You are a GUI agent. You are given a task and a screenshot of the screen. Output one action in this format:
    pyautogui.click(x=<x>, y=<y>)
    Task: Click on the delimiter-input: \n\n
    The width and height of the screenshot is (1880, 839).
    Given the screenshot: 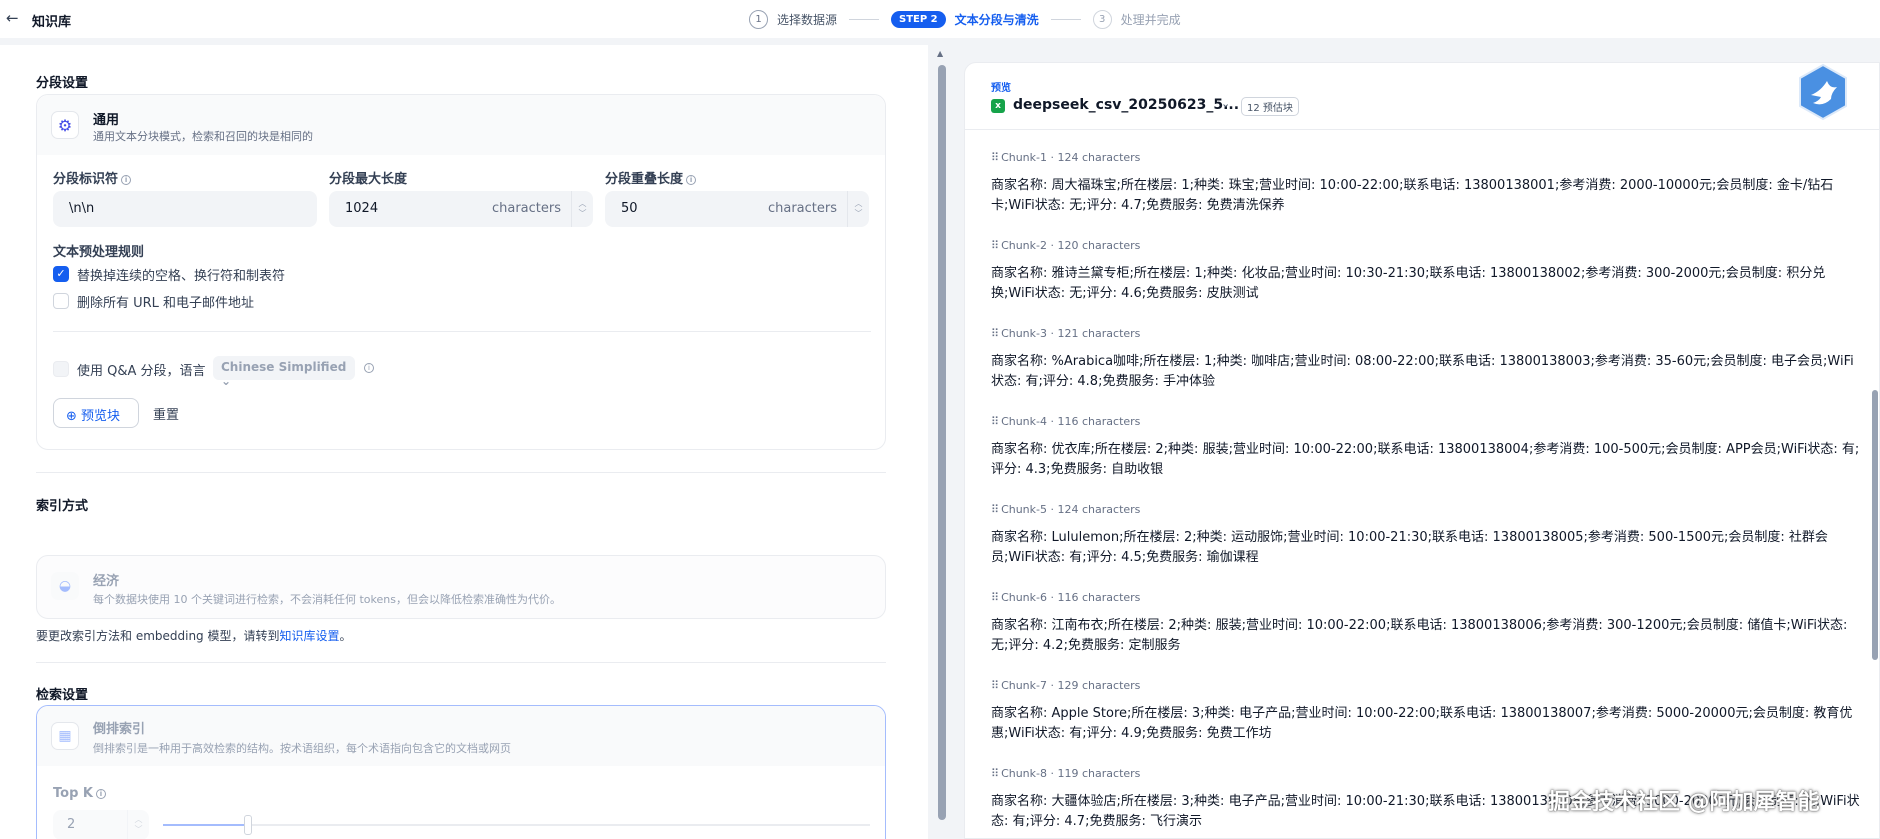 What is the action you would take?
    pyautogui.click(x=185, y=209)
    